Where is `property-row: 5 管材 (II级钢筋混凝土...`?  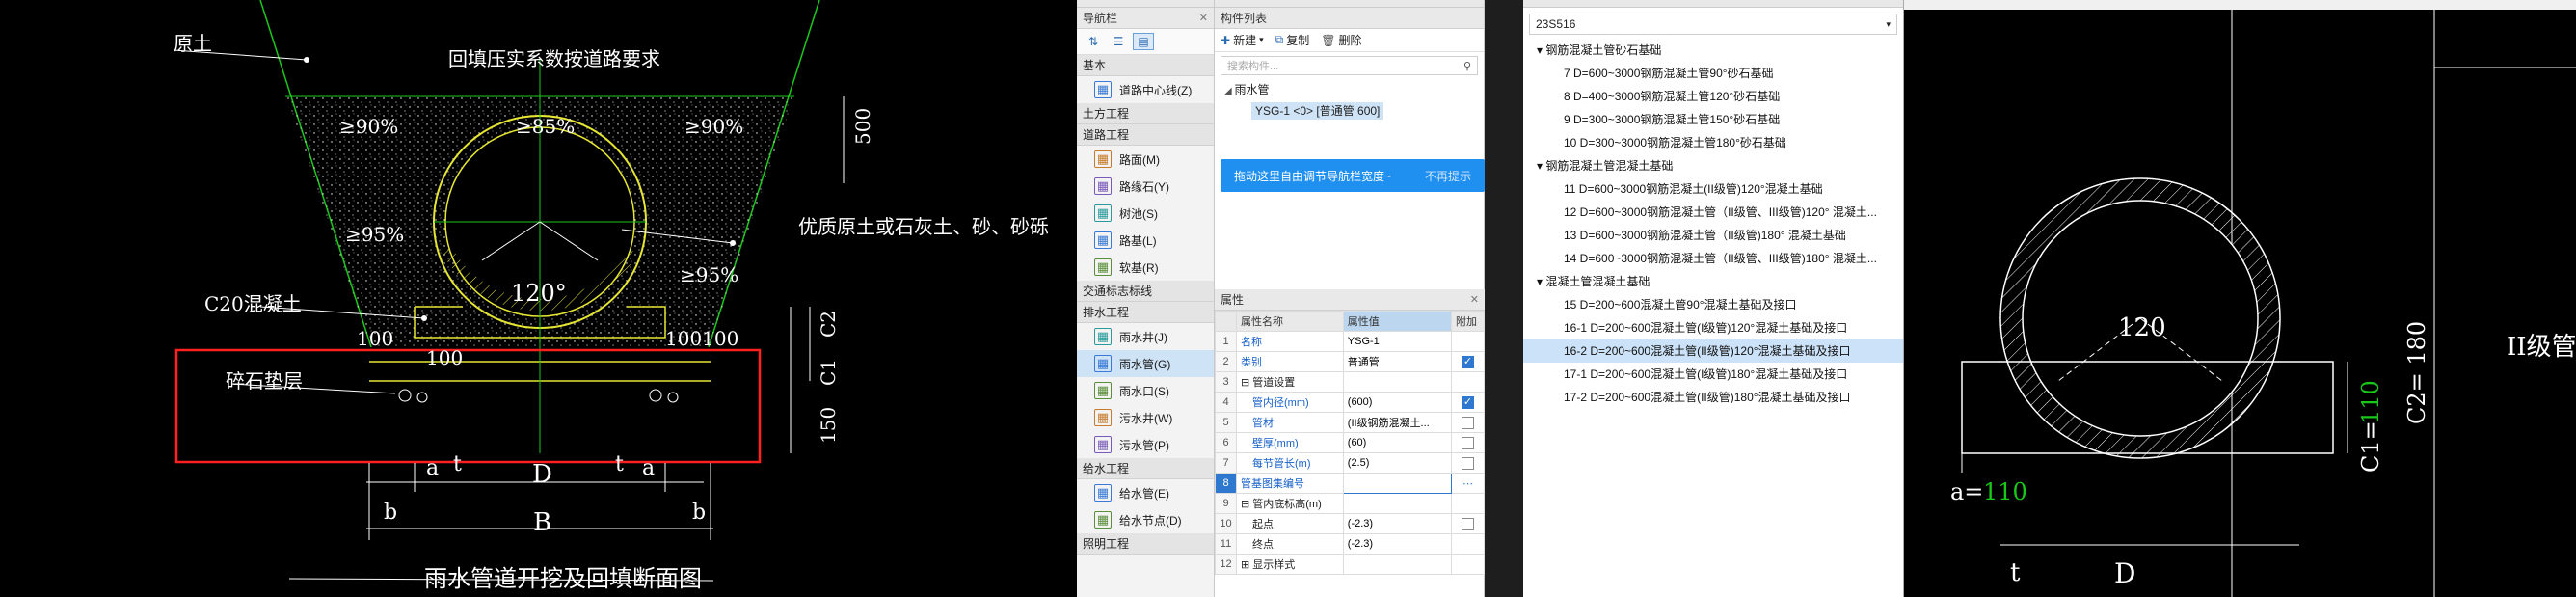
property-row: 5 管材 (II级钢筋混凝土... is located at coordinates (1350, 423).